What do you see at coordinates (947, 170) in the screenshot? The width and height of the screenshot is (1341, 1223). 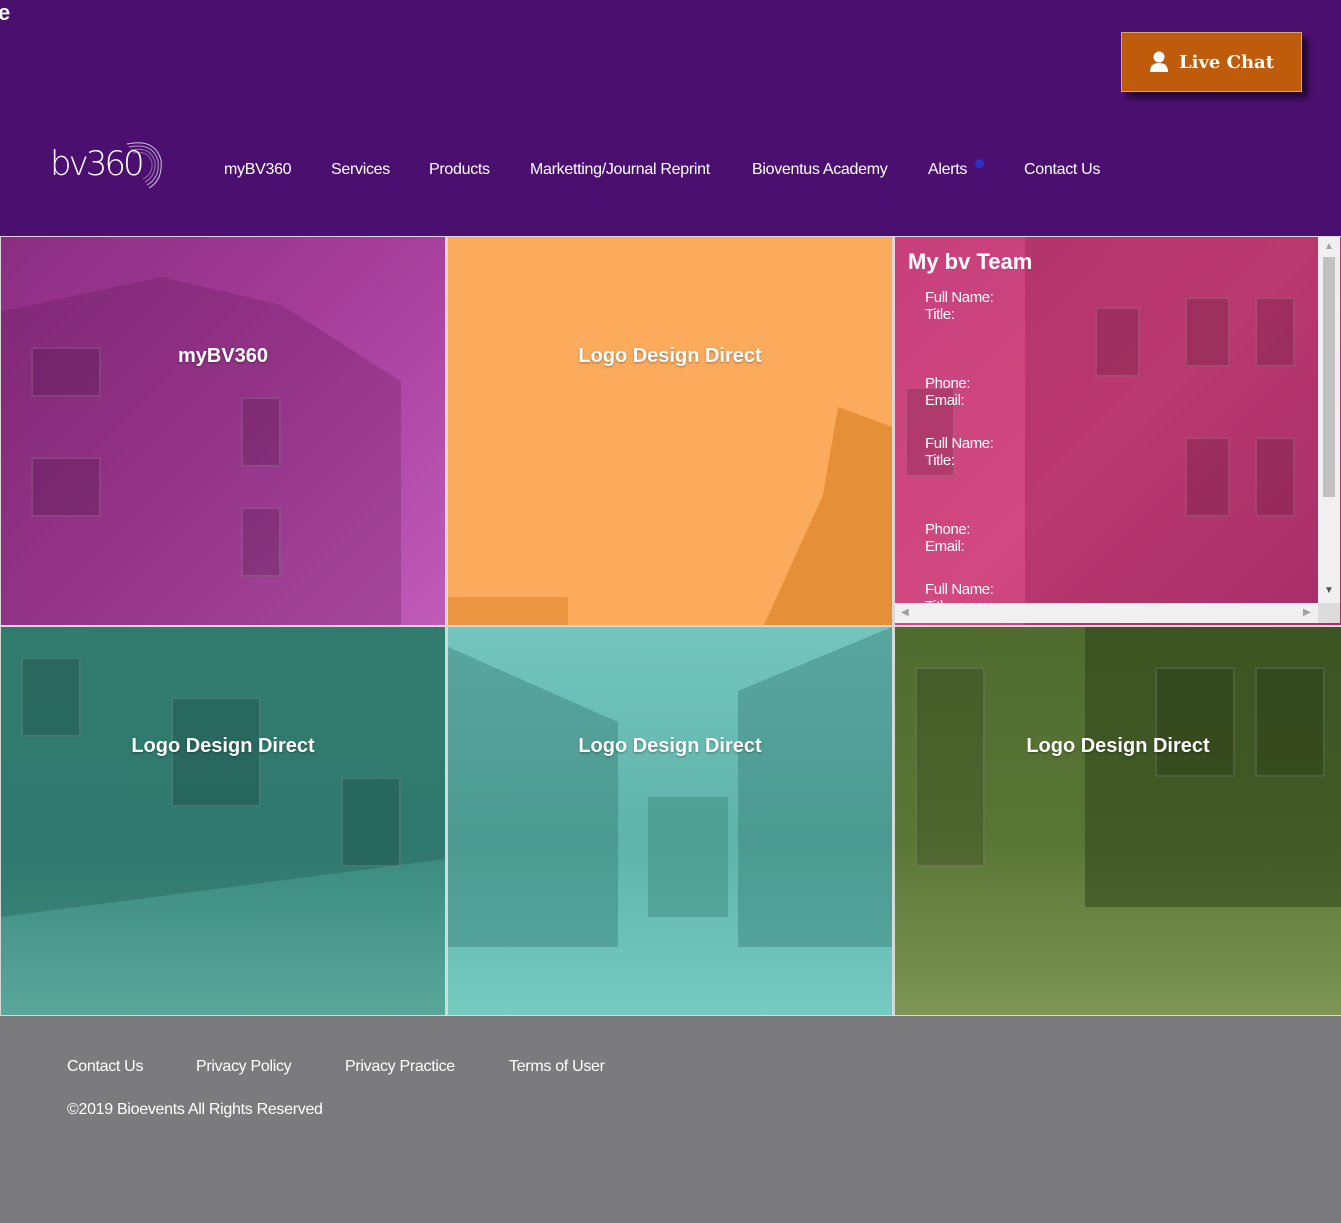 I see `nav-item-alerts: Alerts` at bounding box center [947, 170].